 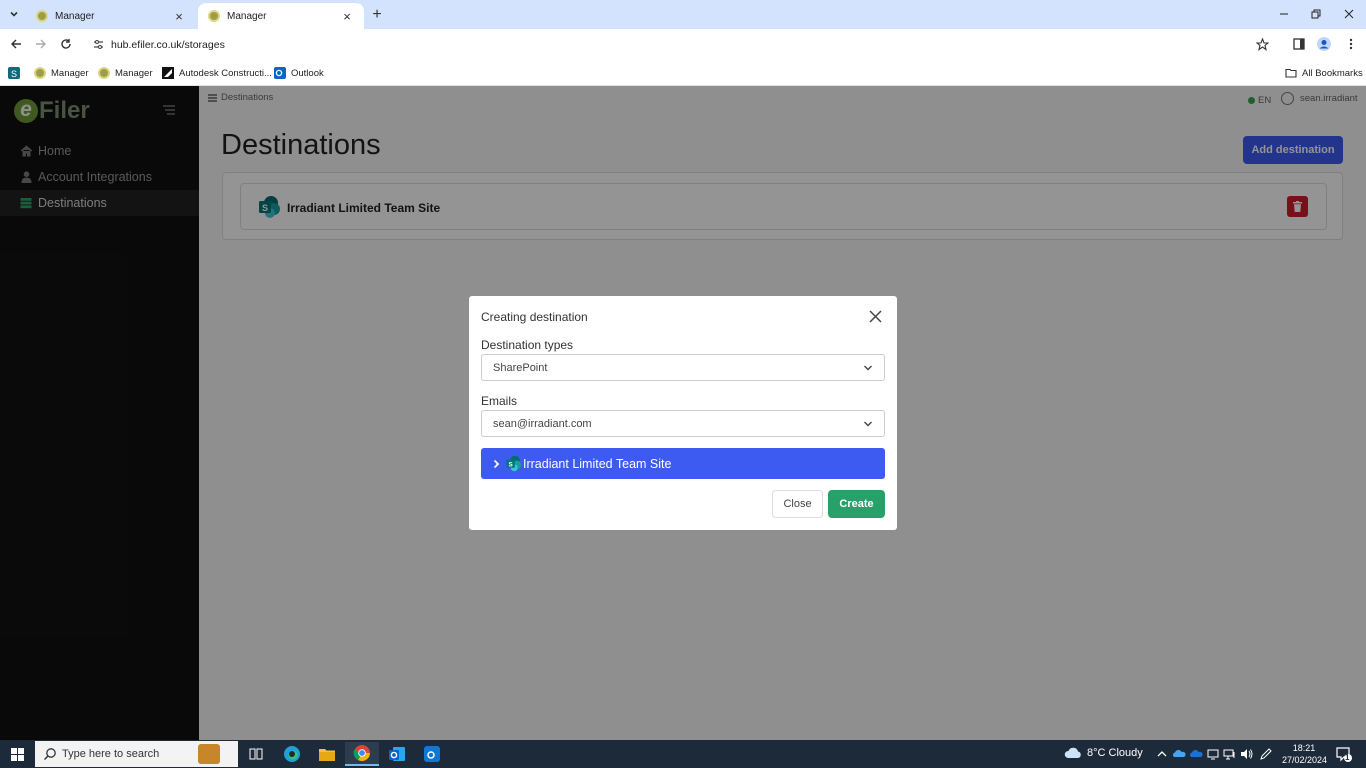 What do you see at coordinates (66, 44) in the screenshot?
I see `reload-icon` at bounding box center [66, 44].